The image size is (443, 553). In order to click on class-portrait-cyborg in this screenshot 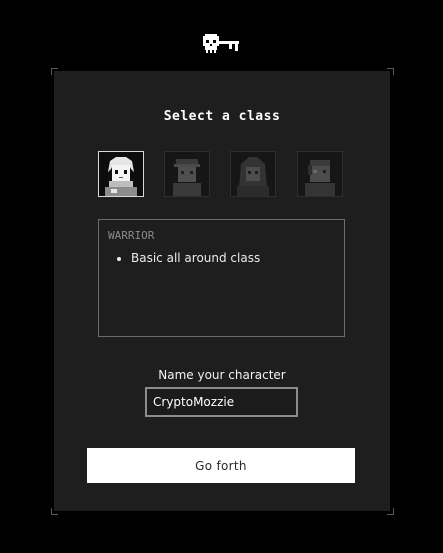, I will do `click(320, 174)`.